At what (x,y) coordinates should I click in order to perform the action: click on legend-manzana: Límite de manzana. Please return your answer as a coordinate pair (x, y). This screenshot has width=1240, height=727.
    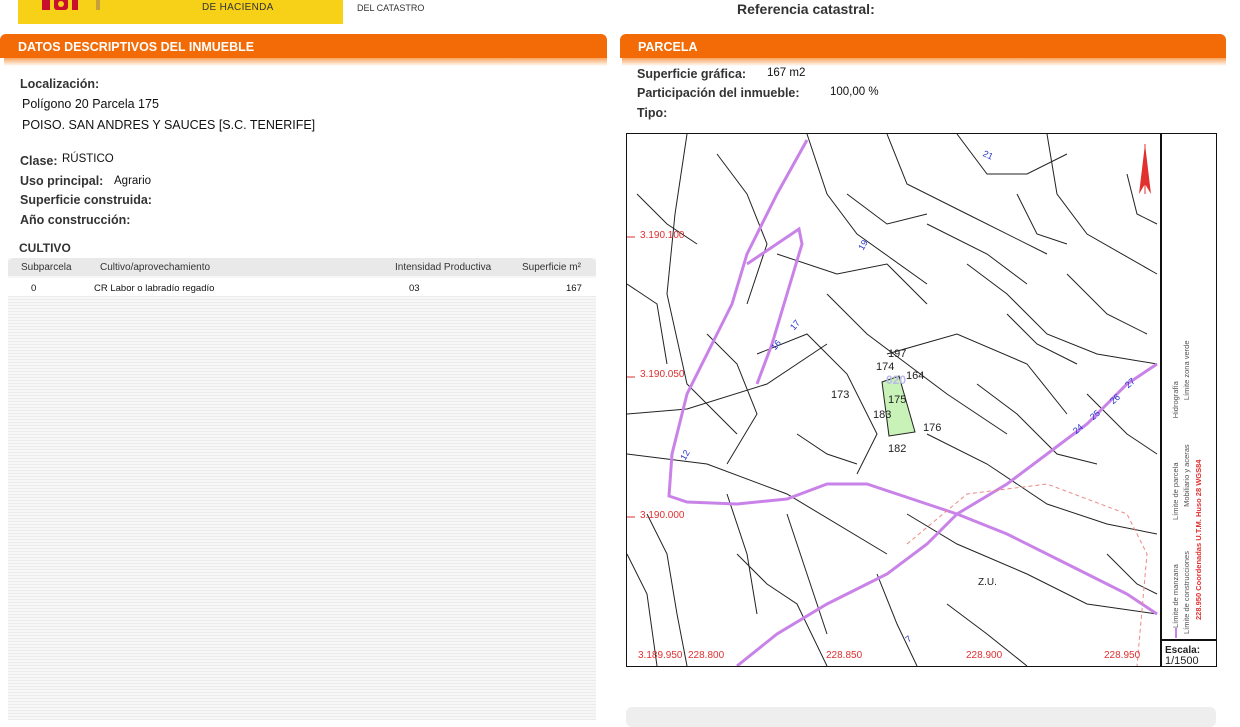
    Looking at the image, I should click on (1175, 601).